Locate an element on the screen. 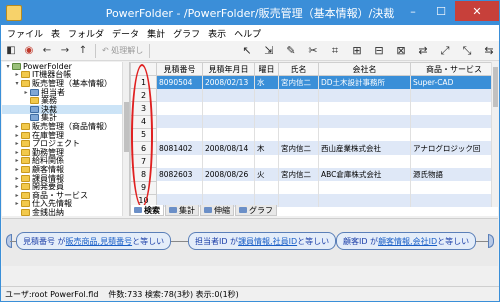  menu-file: ファイル is located at coordinates (25, 33).